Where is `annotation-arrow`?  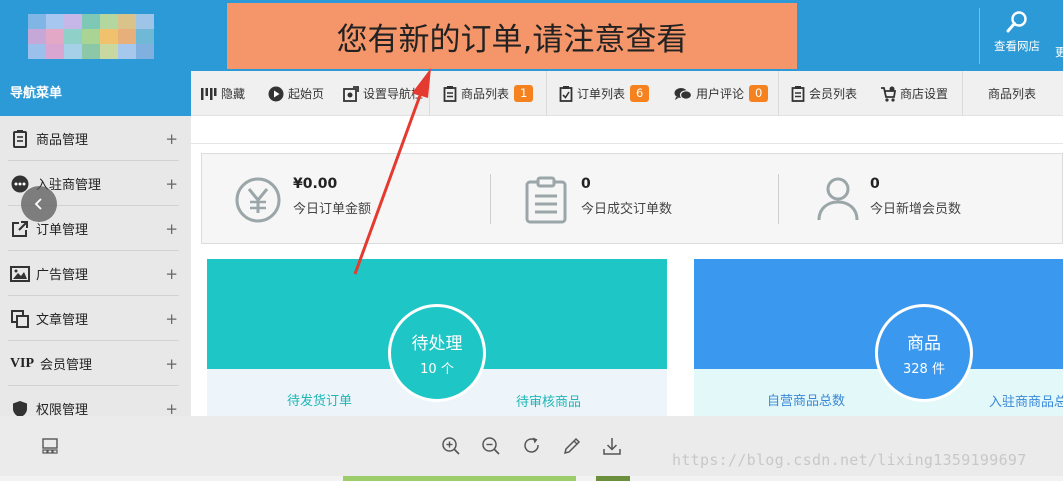 annotation-arrow is located at coordinates (392, 171).